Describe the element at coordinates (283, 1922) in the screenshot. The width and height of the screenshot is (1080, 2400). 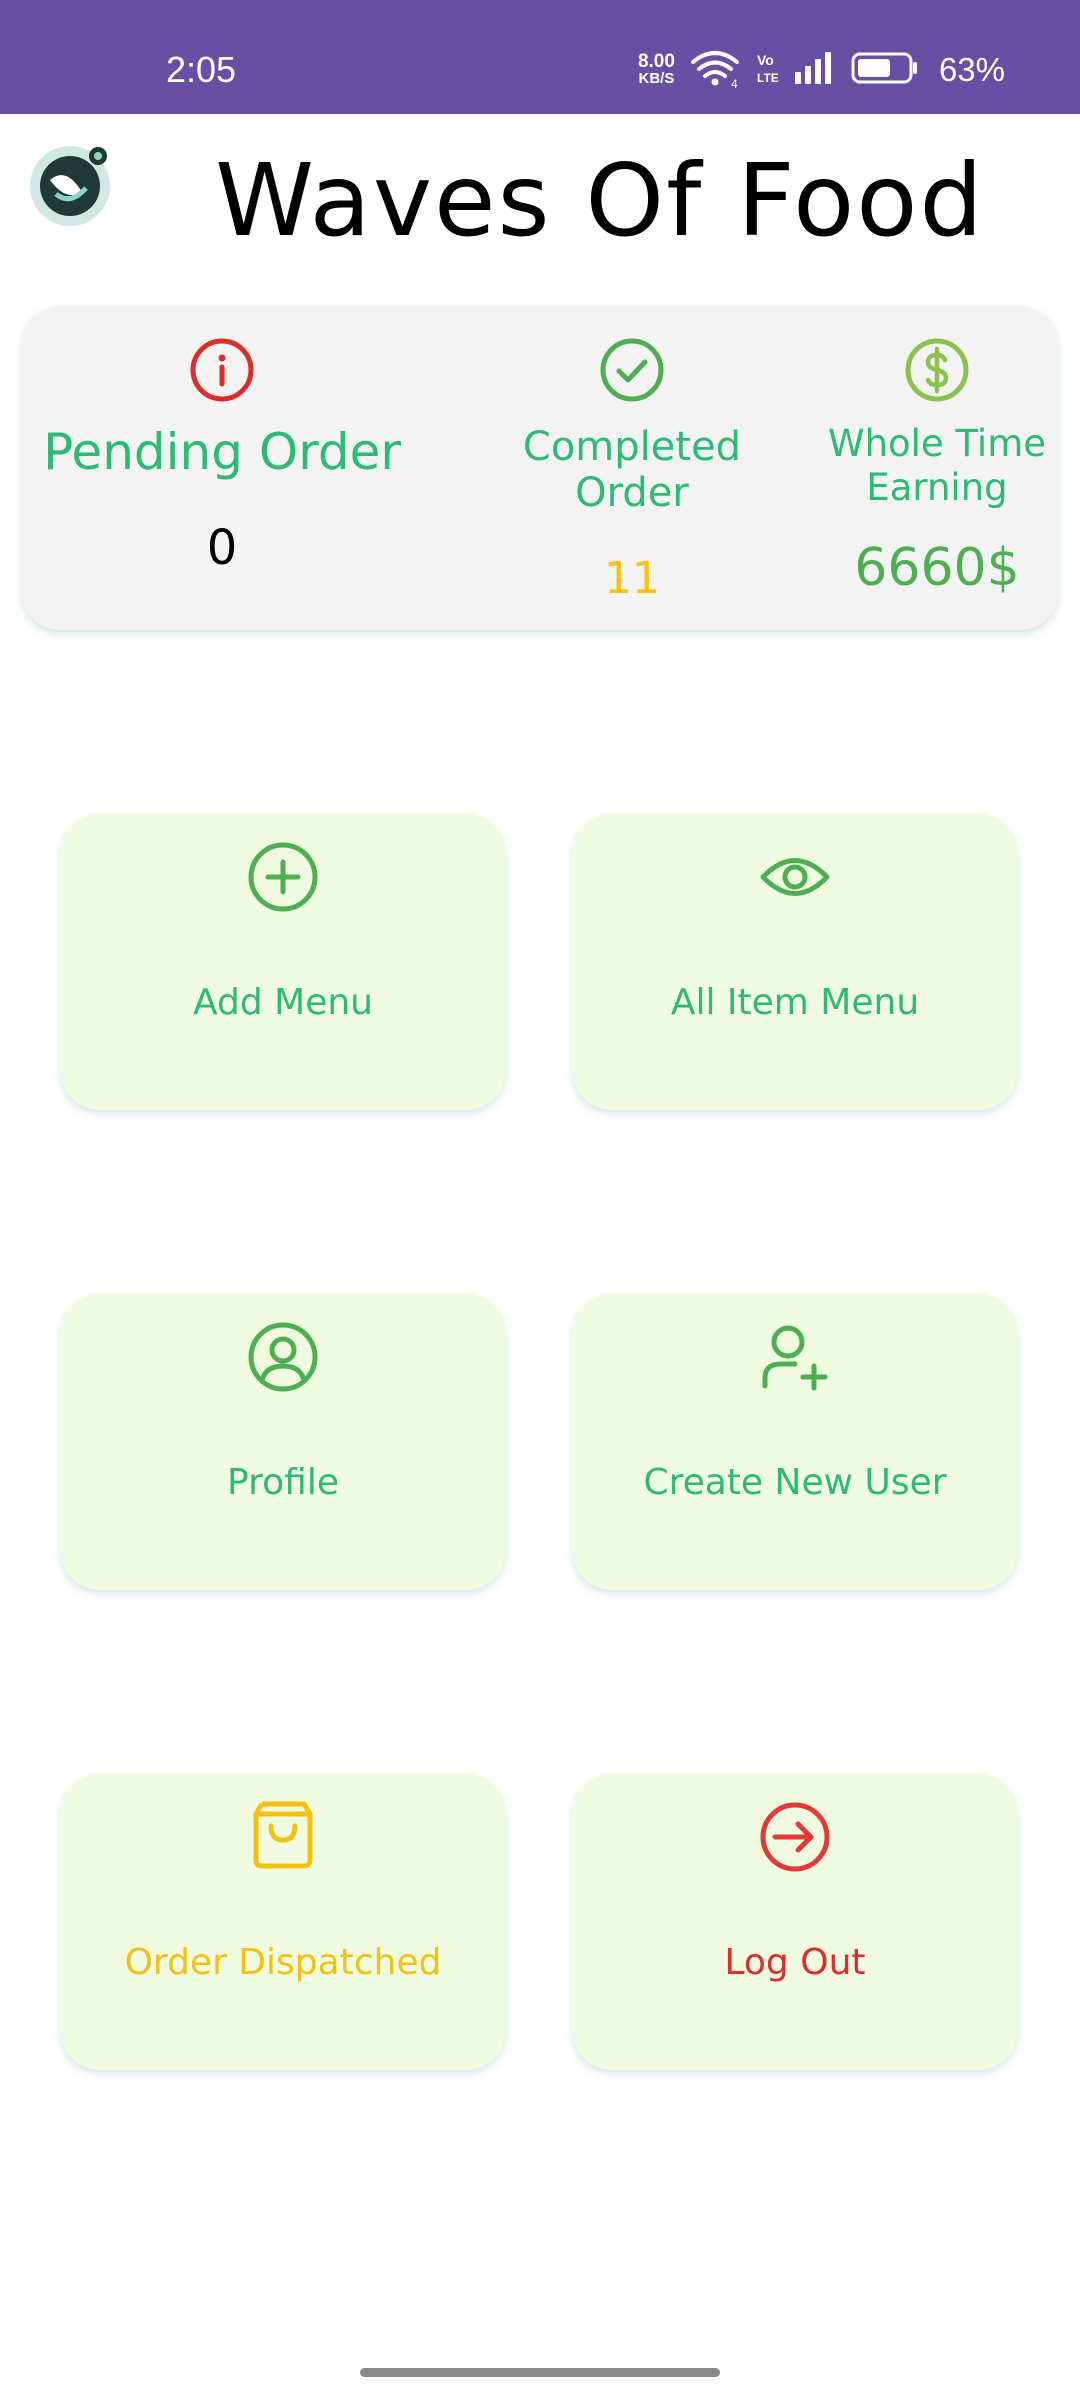
I see `order-dispatched-tile: Order Dispatched` at that location.